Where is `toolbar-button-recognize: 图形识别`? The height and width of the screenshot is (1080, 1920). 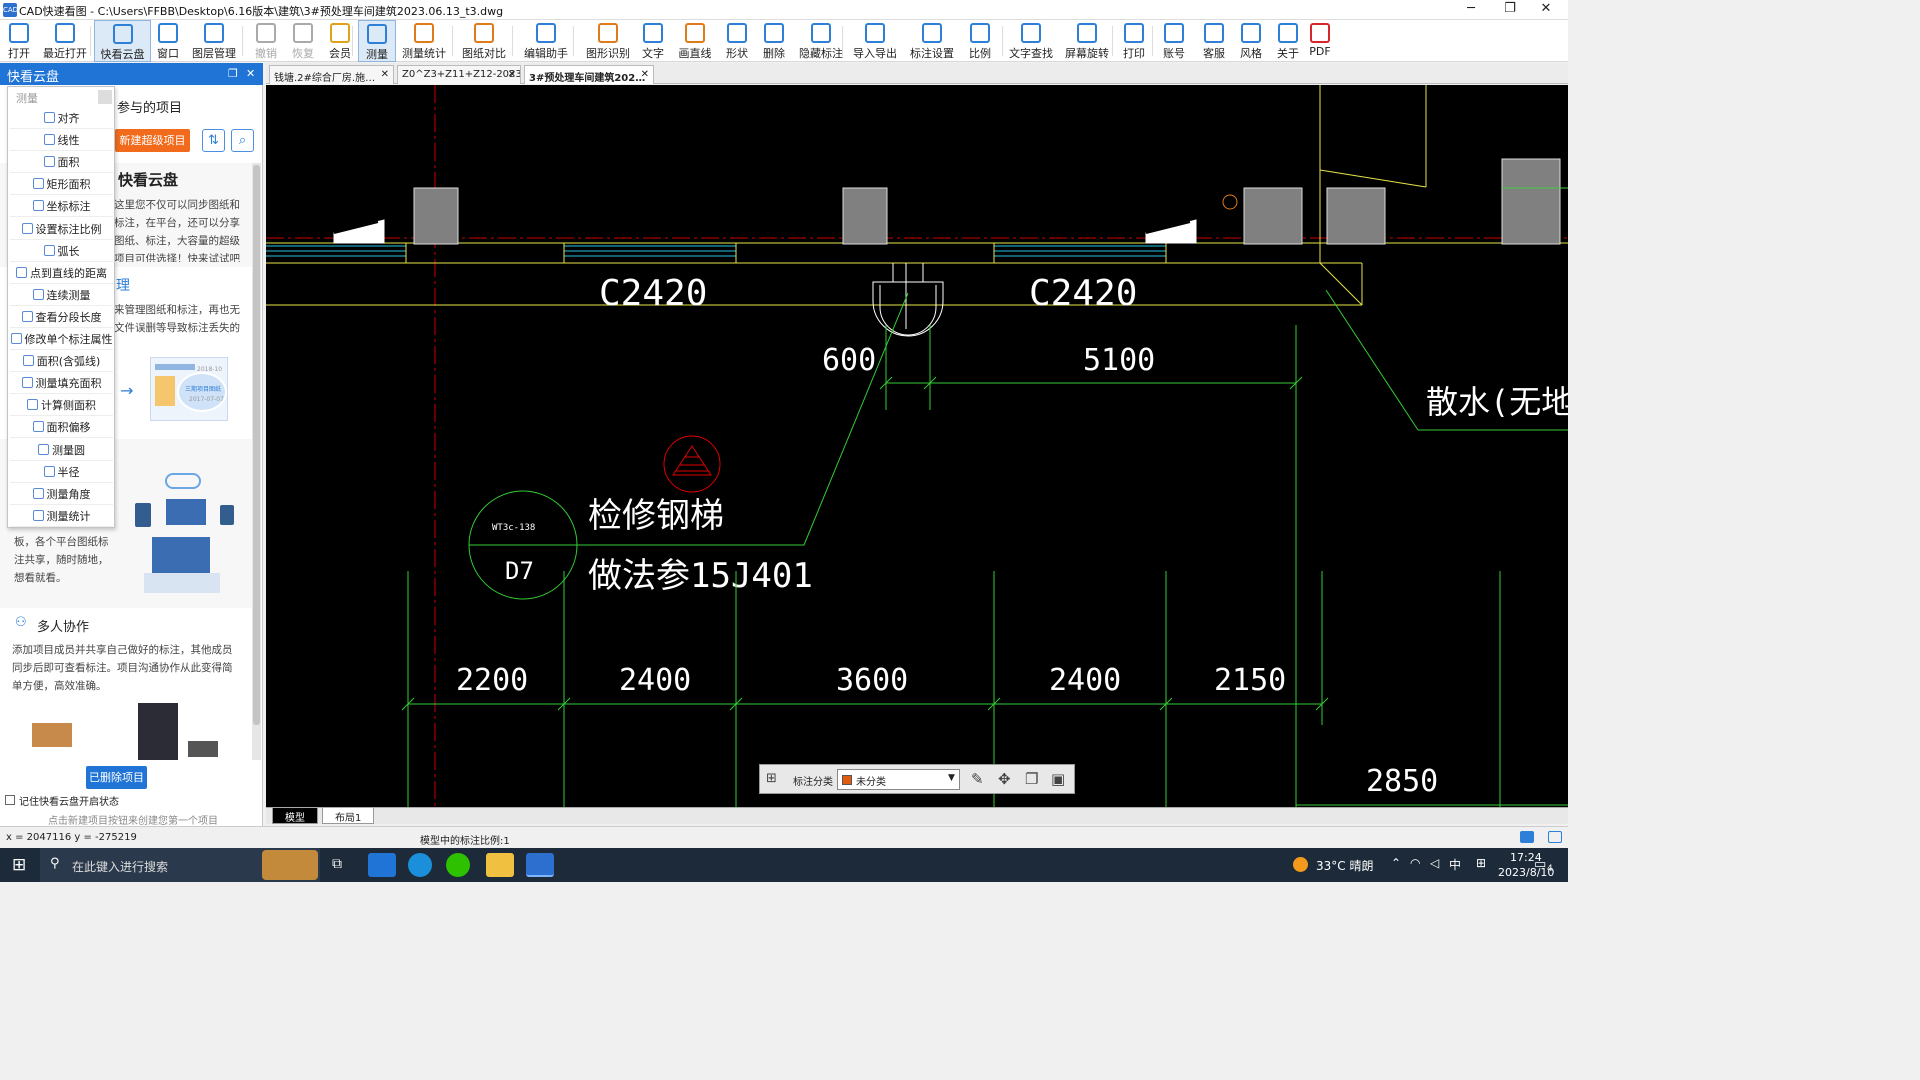 toolbar-button-recognize: 图形识别 is located at coordinates (608, 41).